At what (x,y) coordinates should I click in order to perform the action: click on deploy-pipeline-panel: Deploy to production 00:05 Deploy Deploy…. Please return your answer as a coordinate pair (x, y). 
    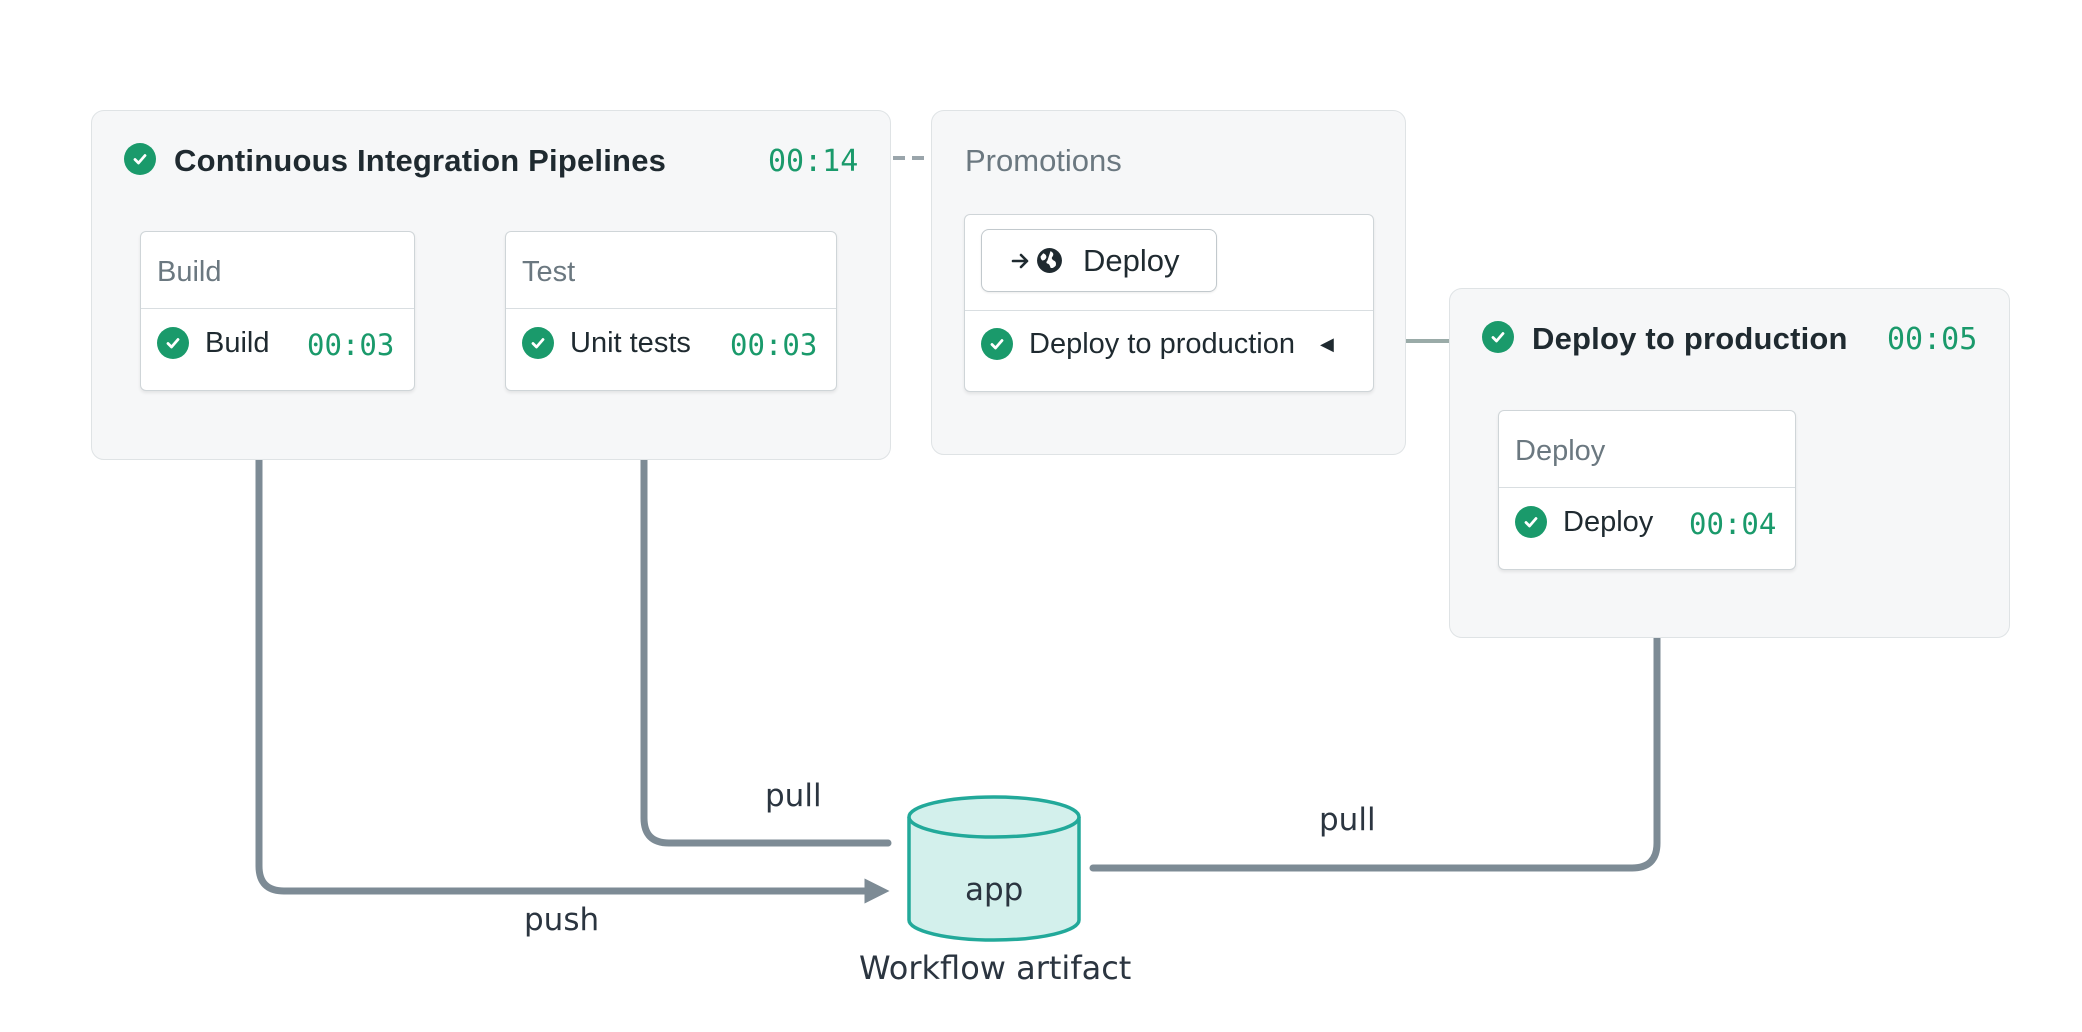
    Looking at the image, I should click on (1729, 463).